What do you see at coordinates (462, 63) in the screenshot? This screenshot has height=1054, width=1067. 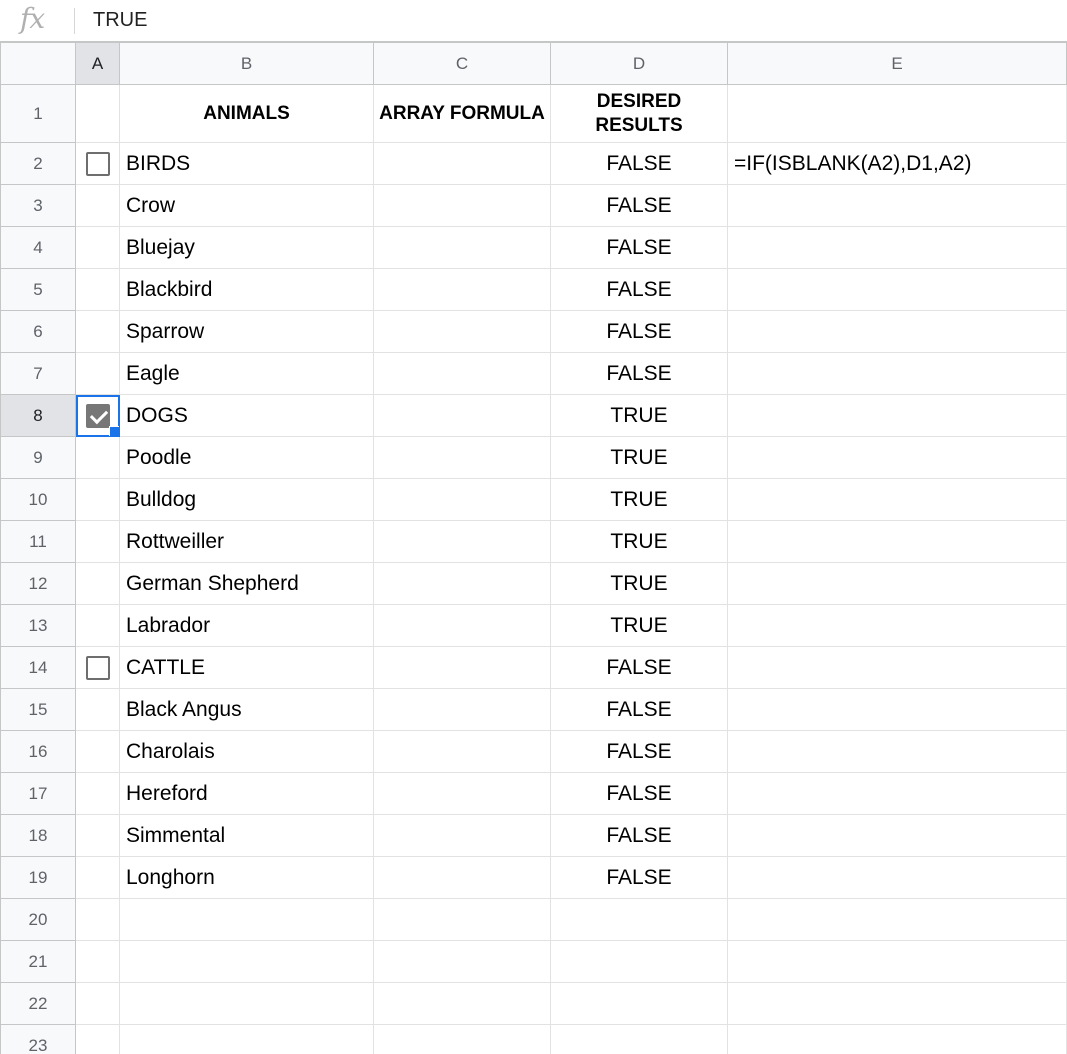 I see `column-header-c: C` at bounding box center [462, 63].